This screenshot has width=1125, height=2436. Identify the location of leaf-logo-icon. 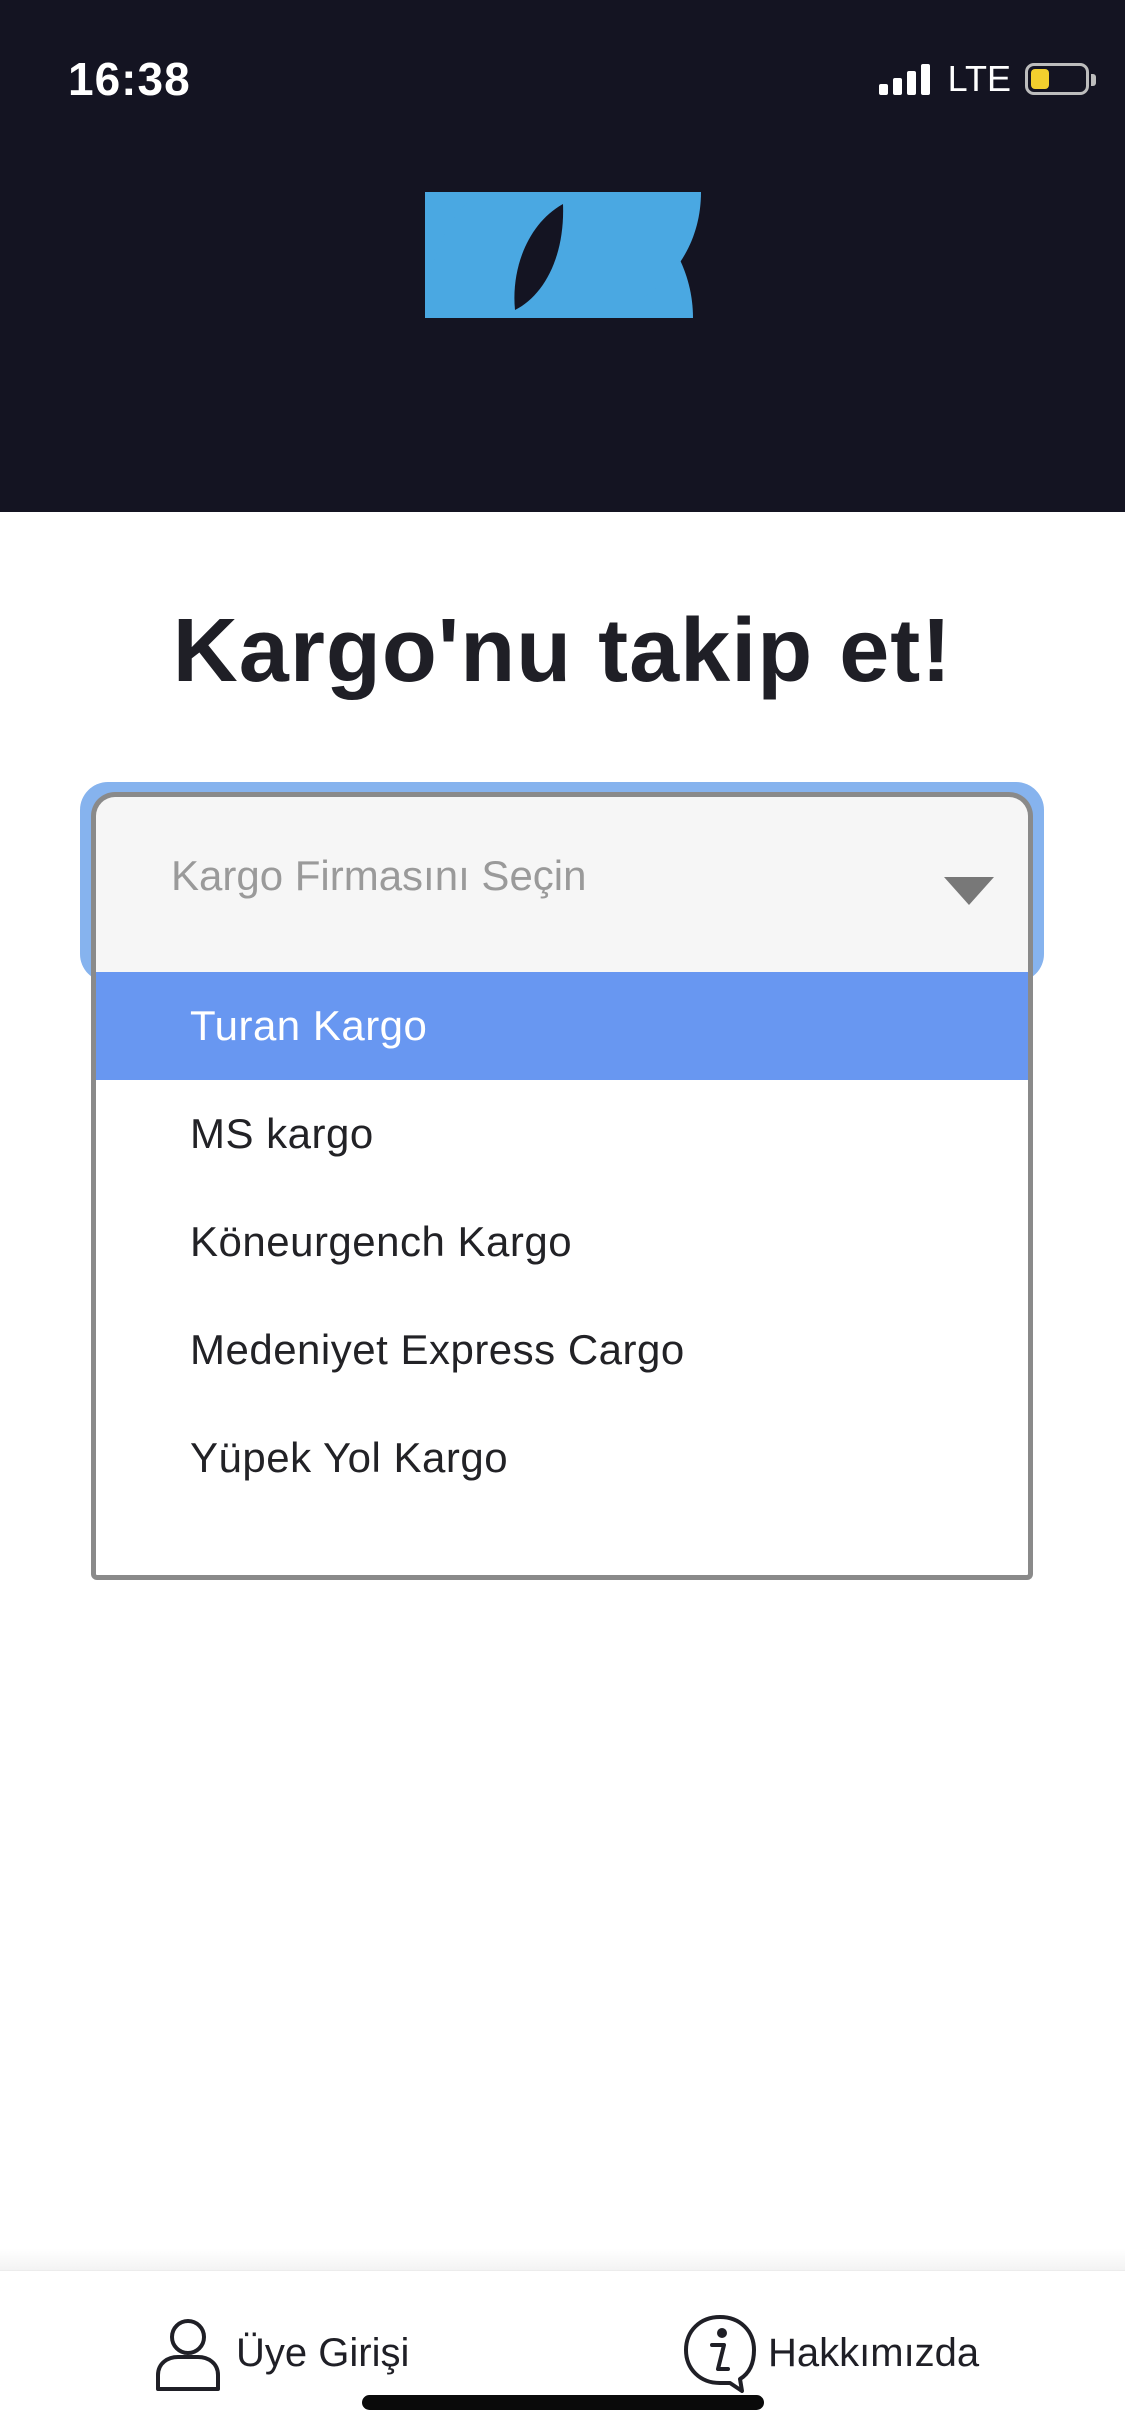
(563, 255).